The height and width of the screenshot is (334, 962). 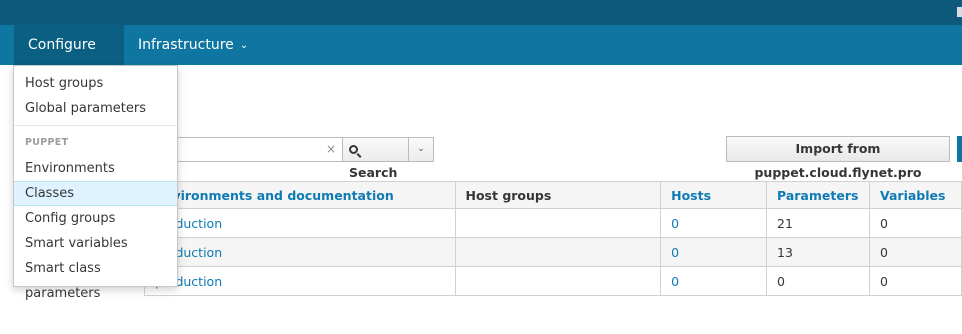 What do you see at coordinates (95, 125) in the screenshot?
I see `menu-divider` at bounding box center [95, 125].